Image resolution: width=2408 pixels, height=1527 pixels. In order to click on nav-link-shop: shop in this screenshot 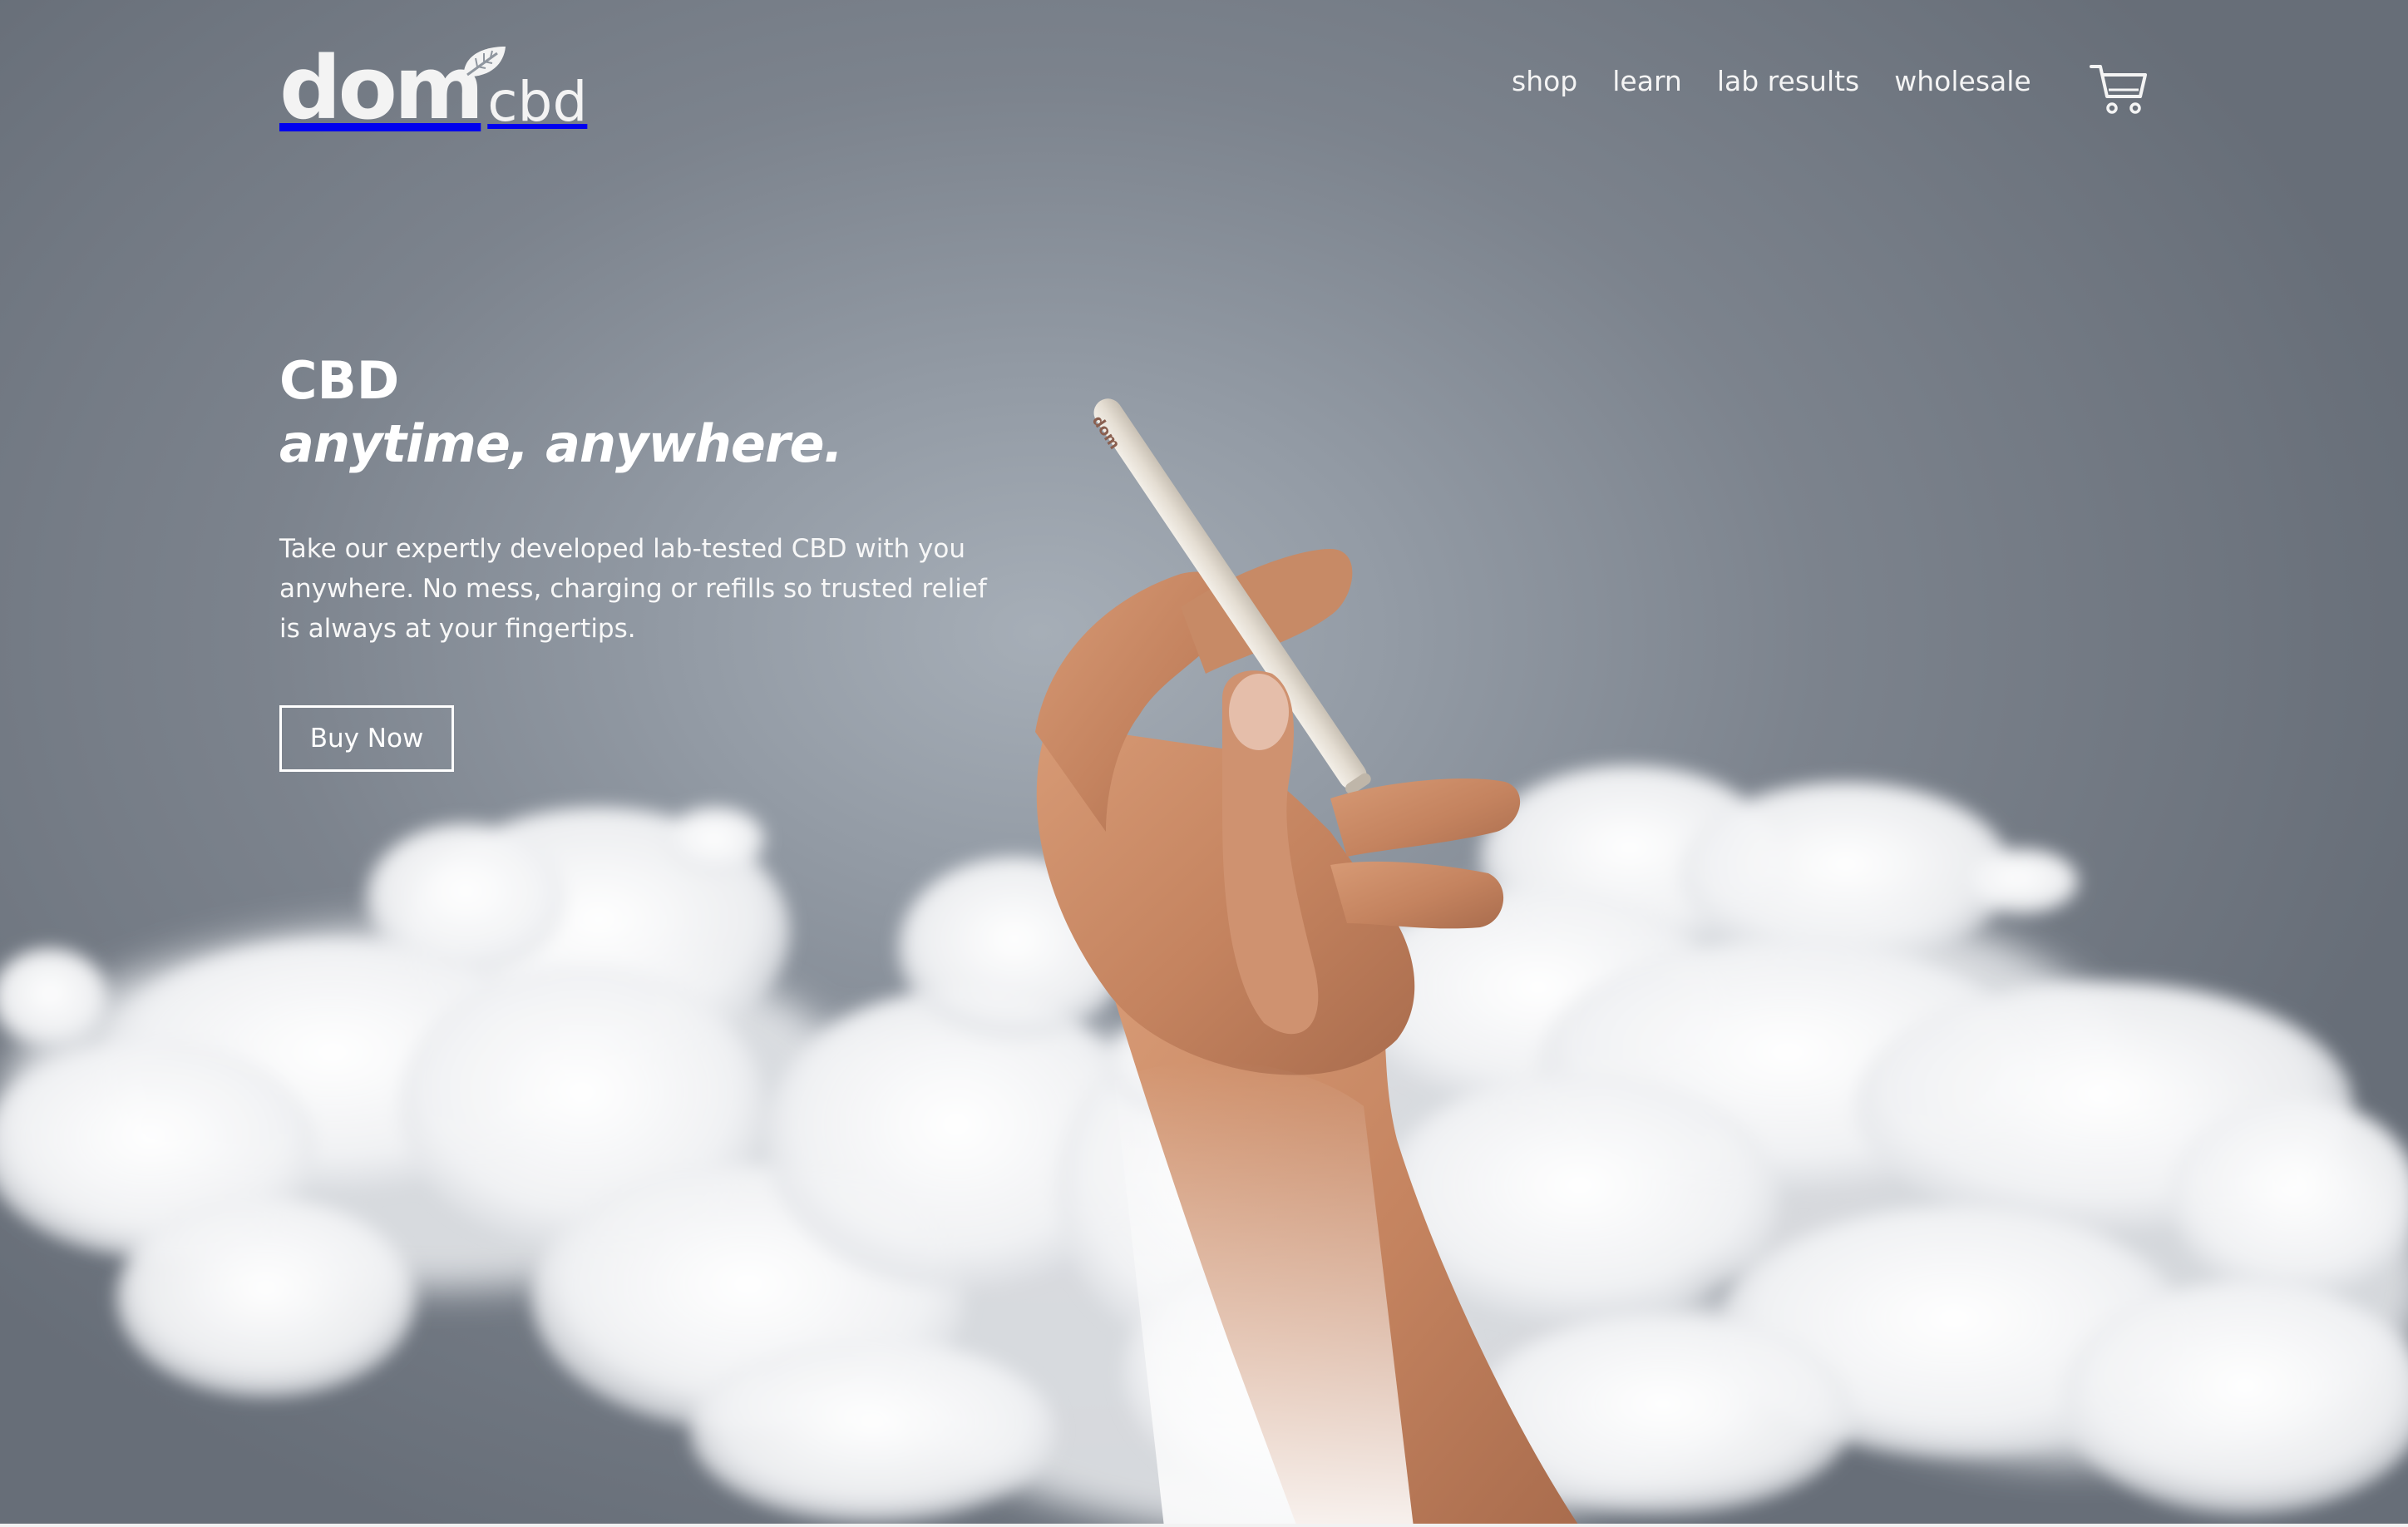, I will do `click(1545, 81)`.